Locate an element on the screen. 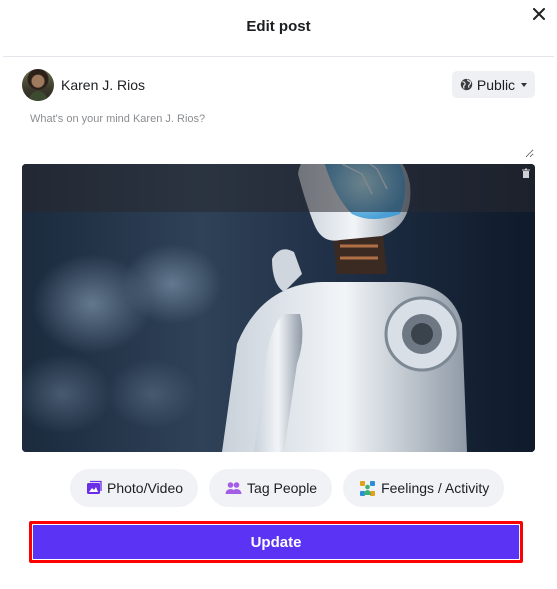  photo-video-label: Photo/Video is located at coordinates (145, 488).